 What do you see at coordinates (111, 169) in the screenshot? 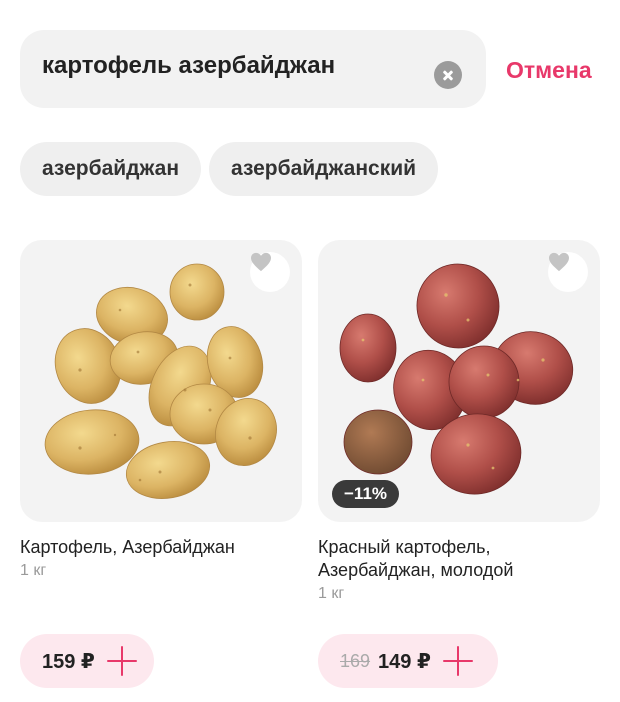
I see `suggestion-chip: азербайджан` at bounding box center [111, 169].